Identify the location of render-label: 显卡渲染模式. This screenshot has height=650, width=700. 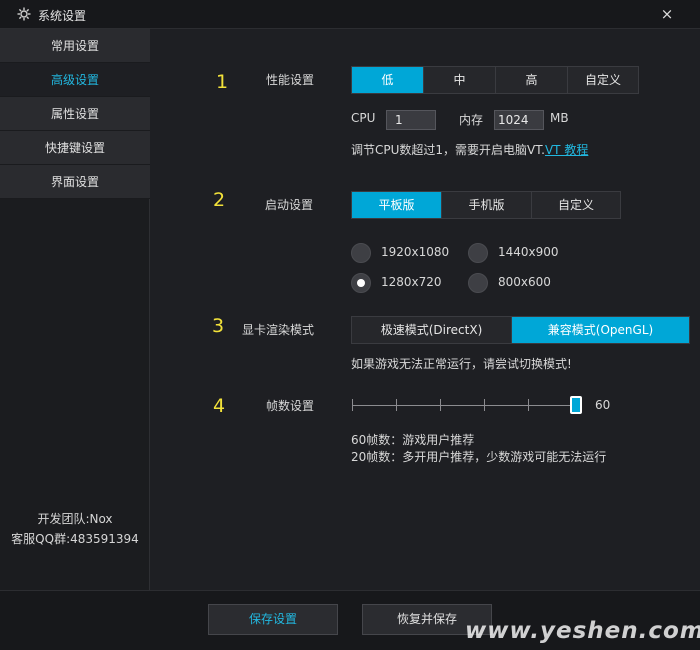
(278, 330).